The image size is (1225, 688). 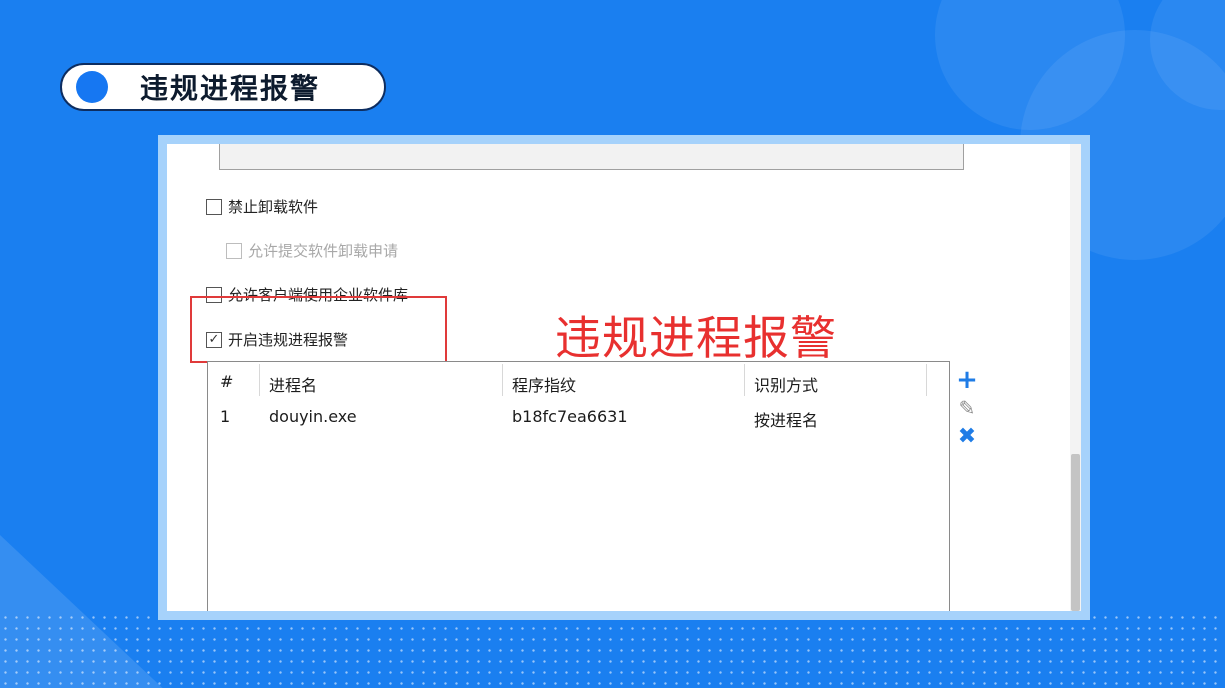 I want to click on option-label: 禁止卸载软件, so click(x=273, y=207).